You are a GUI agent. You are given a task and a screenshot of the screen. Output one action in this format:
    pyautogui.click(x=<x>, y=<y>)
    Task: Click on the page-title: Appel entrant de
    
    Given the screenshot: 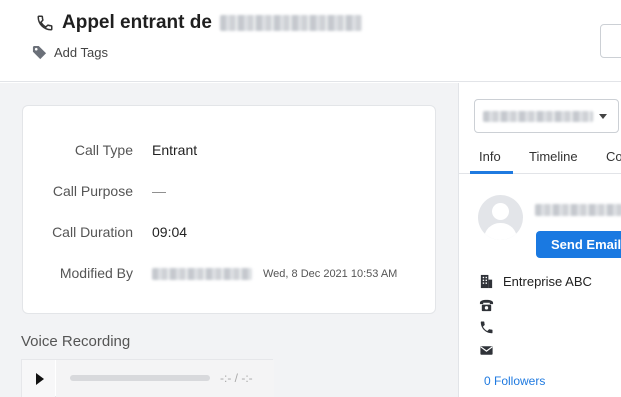 What is the action you would take?
    pyautogui.click(x=199, y=23)
    